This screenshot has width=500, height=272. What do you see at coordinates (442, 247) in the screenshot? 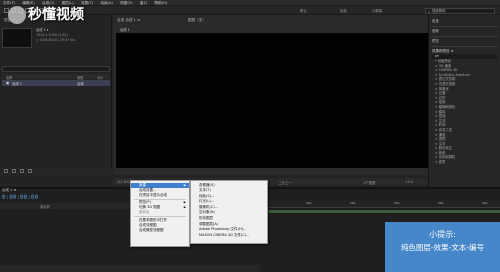
I see `tip-text: 纯色图层-效果-文本-编号` at bounding box center [442, 247].